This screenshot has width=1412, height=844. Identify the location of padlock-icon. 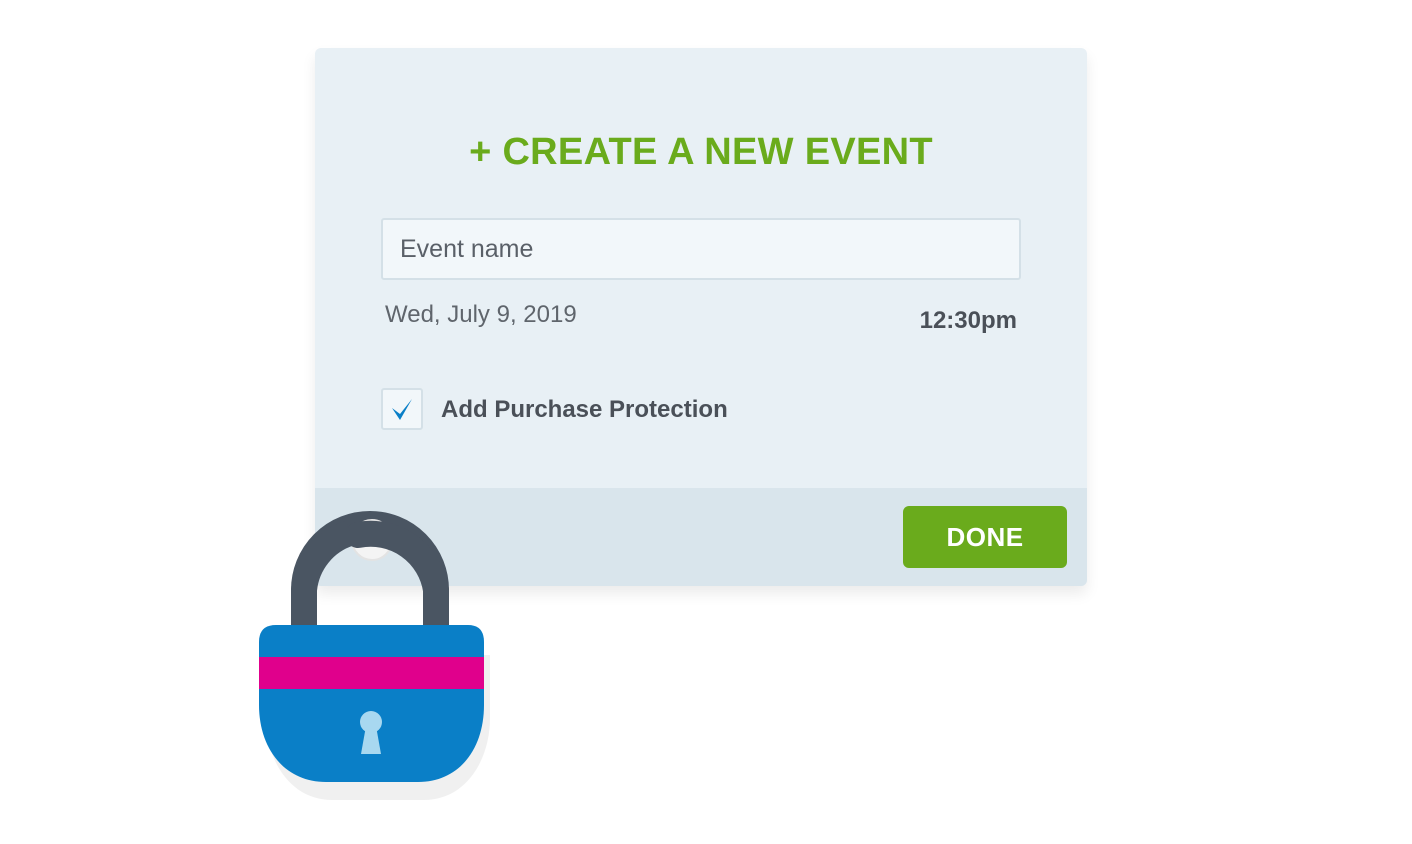
(374, 655).